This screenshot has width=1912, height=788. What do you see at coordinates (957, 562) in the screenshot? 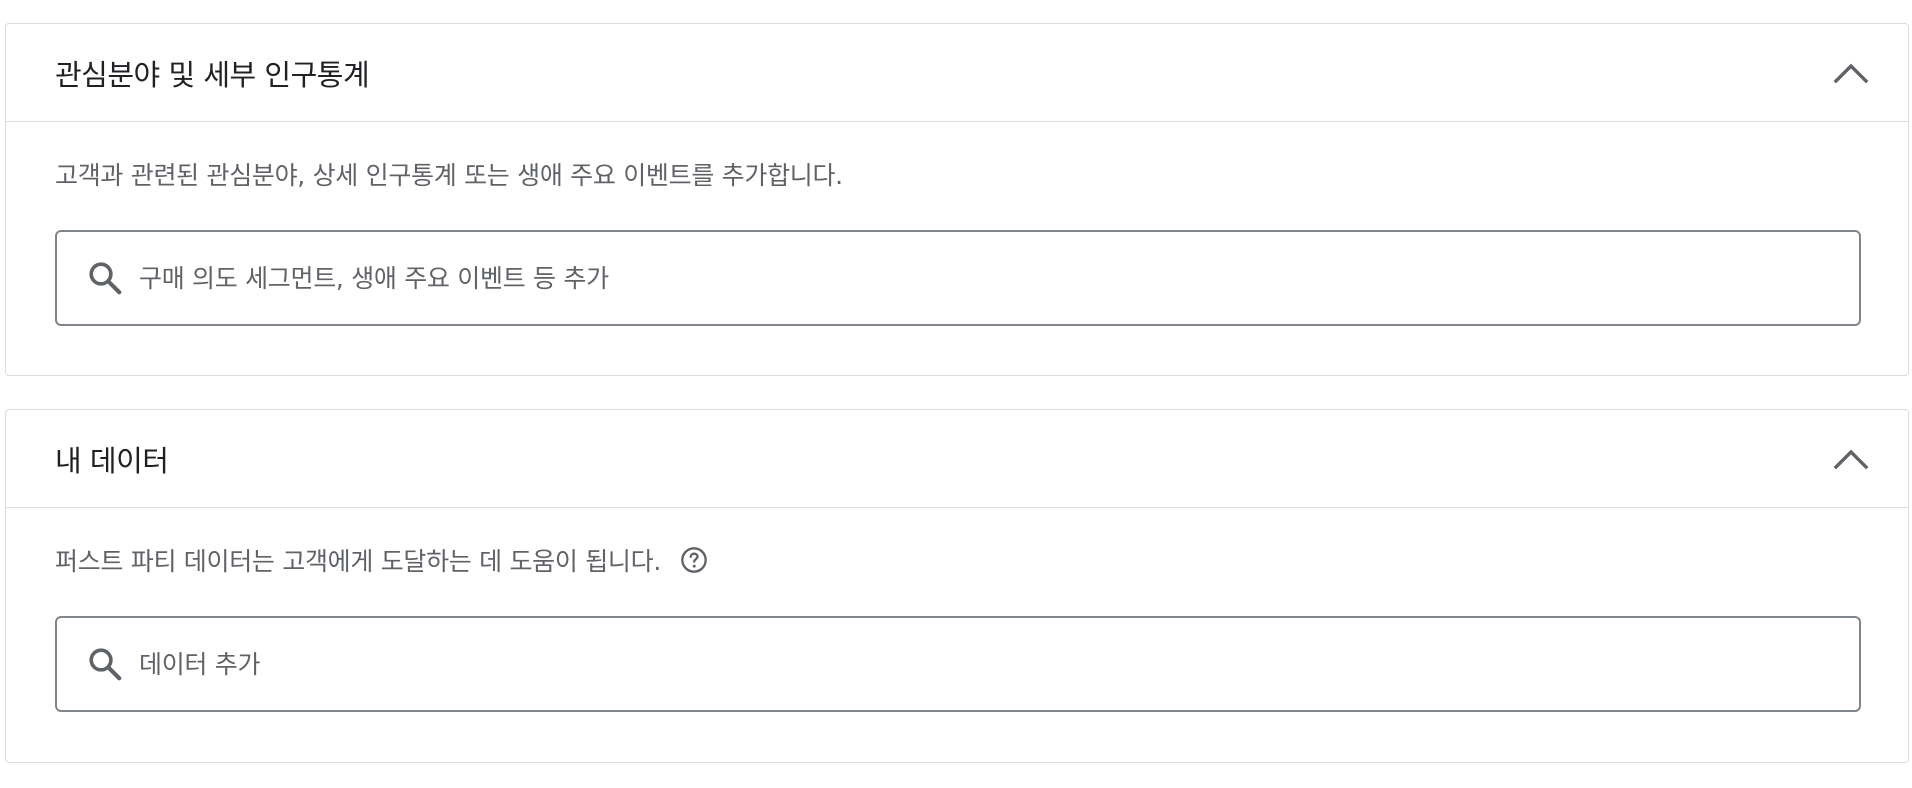
I see `description-row: 퍼스트 파티 데이터는 고객에게 도달하는 데 도움이 됩니다.` at bounding box center [957, 562].